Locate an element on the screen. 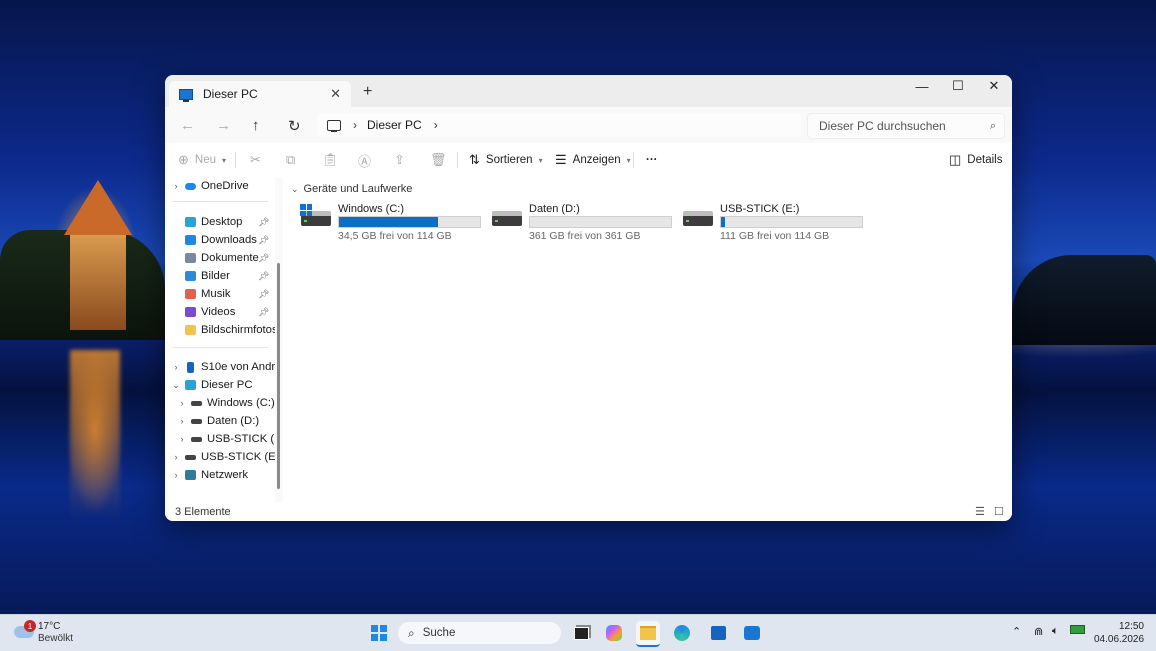  copilot-button is located at coordinates (614, 633).